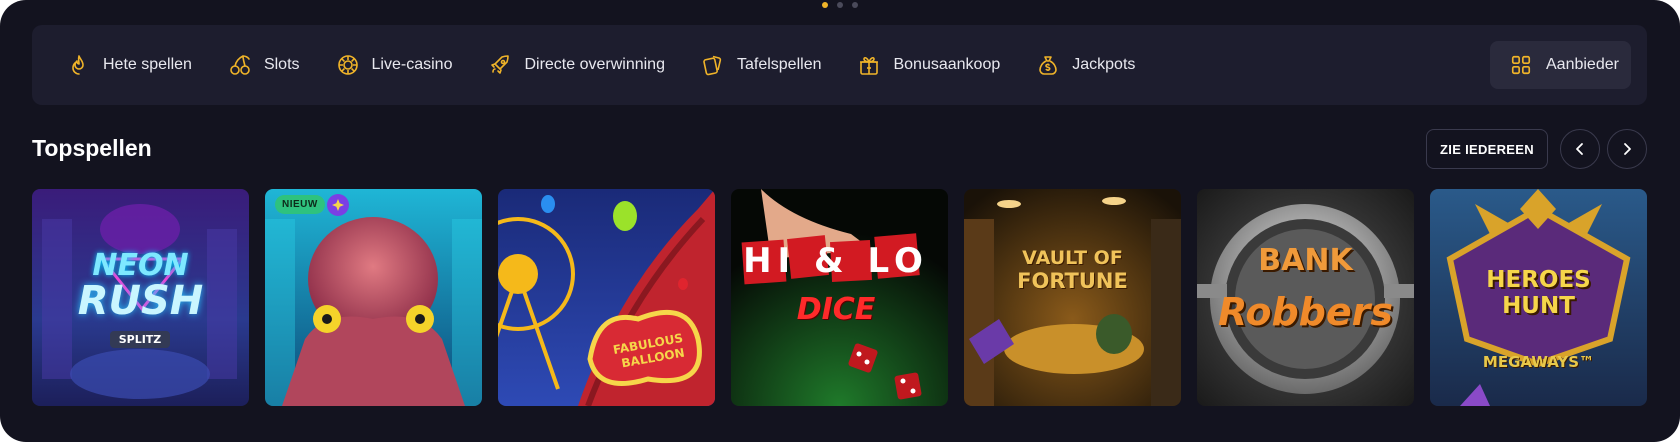  Describe the element at coordinates (1072, 281) in the screenshot. I see `game-title: FORTUNE` at that location.